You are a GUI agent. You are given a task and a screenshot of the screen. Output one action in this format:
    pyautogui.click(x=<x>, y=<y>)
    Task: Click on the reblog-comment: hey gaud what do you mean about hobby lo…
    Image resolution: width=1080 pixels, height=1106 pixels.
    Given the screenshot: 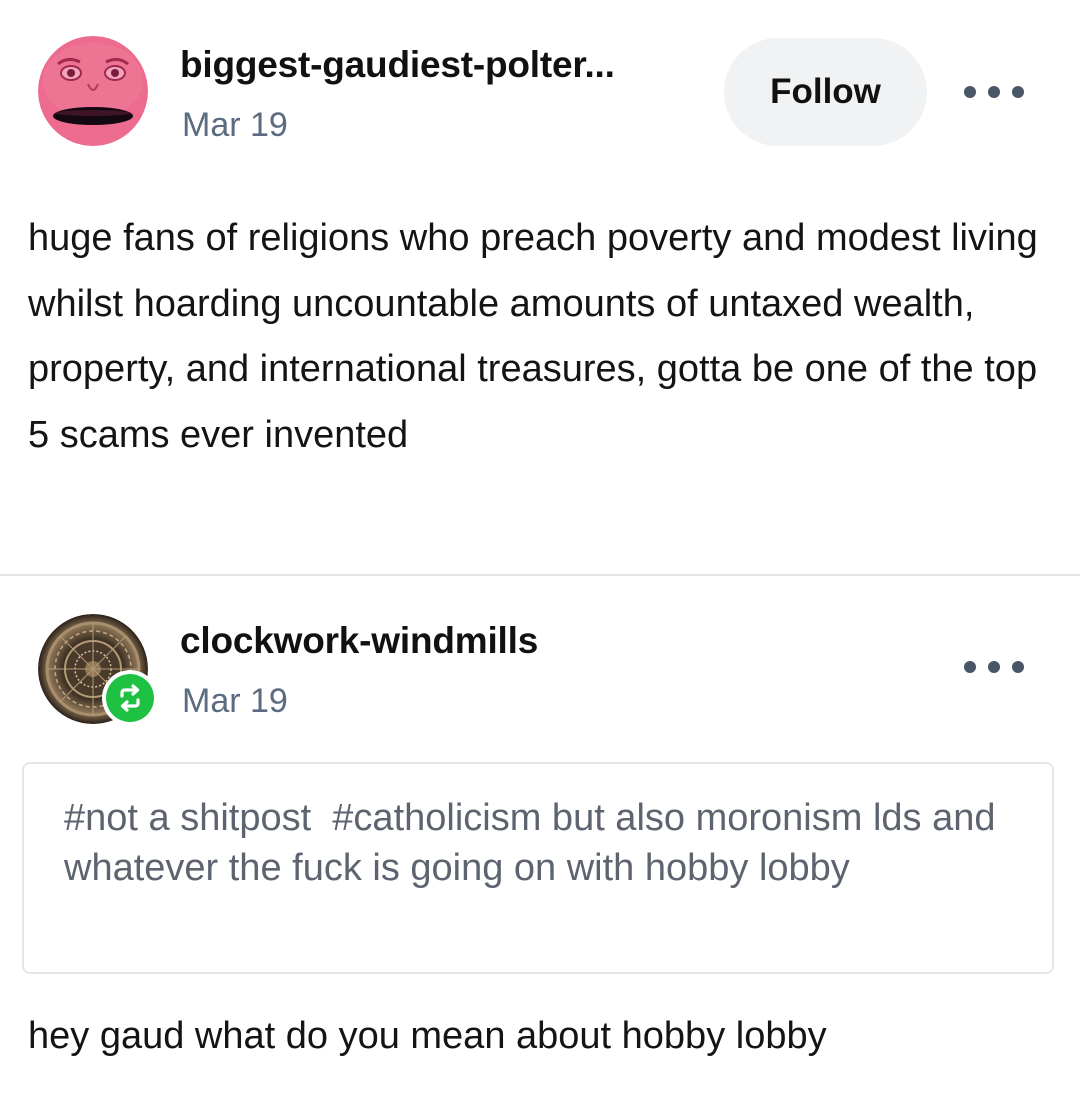 What is the action you would take?
    pyautogui.click(x=427, y=1036)
    